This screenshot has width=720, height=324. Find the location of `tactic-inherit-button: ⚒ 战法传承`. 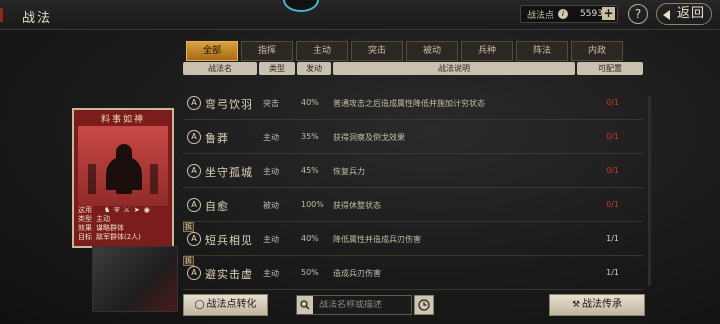

tactic-inherit-button: ⚒ 战法传承 is located at coordinates (597, 305).